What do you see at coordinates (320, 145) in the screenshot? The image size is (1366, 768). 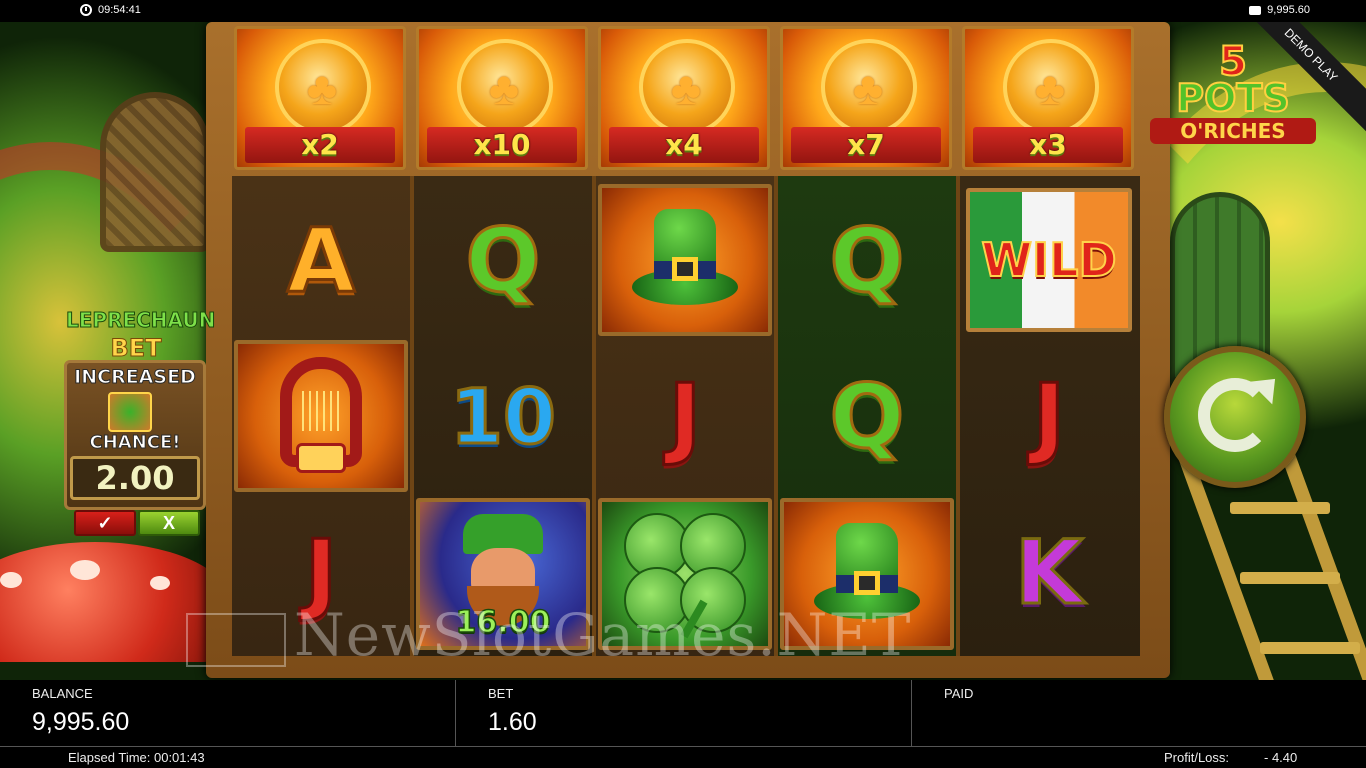 I see `pot-multiplier: x2` at bounding box center [320, 145].